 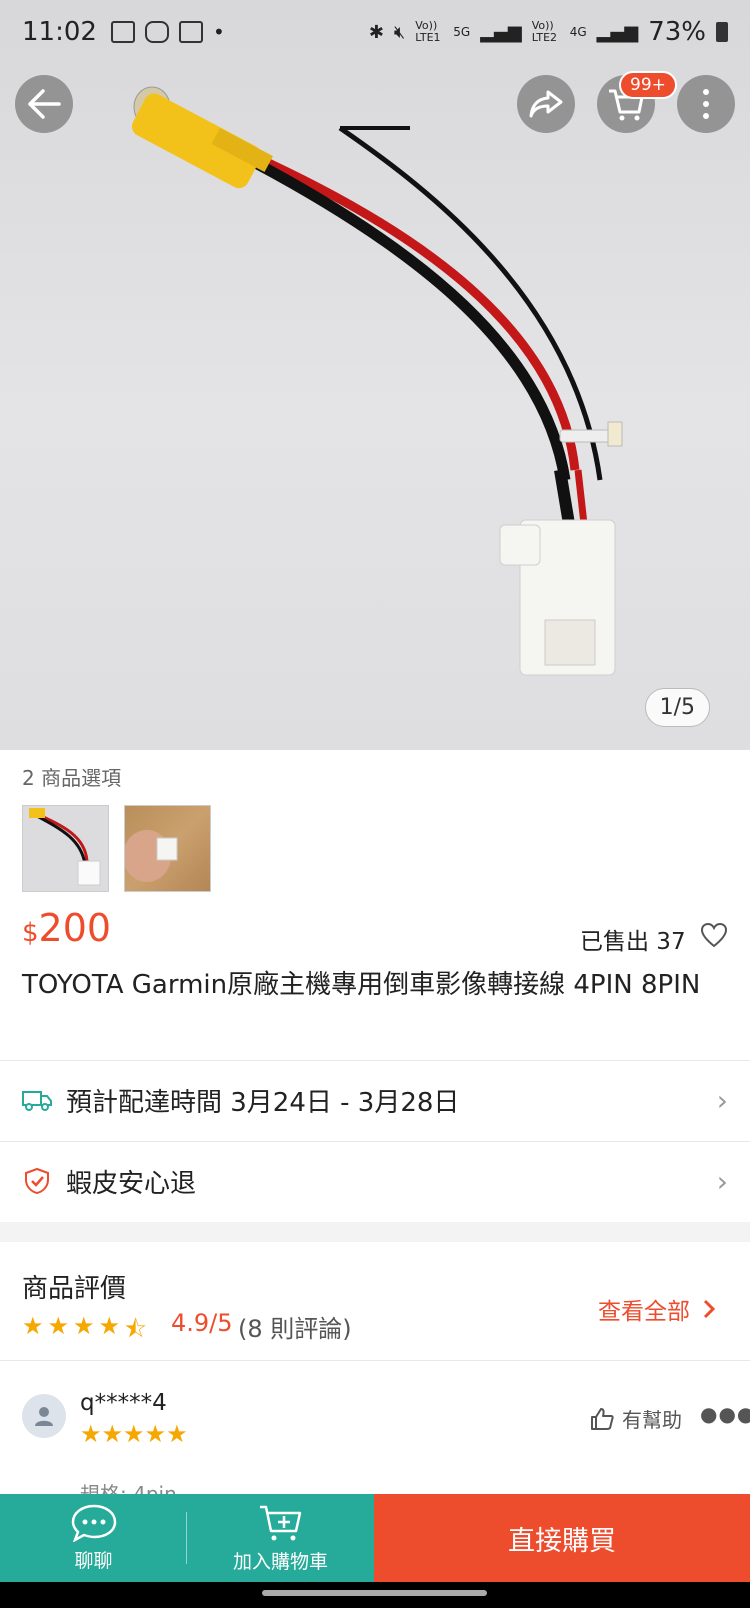 I want to click on share-button, so click(x=546, y=104).